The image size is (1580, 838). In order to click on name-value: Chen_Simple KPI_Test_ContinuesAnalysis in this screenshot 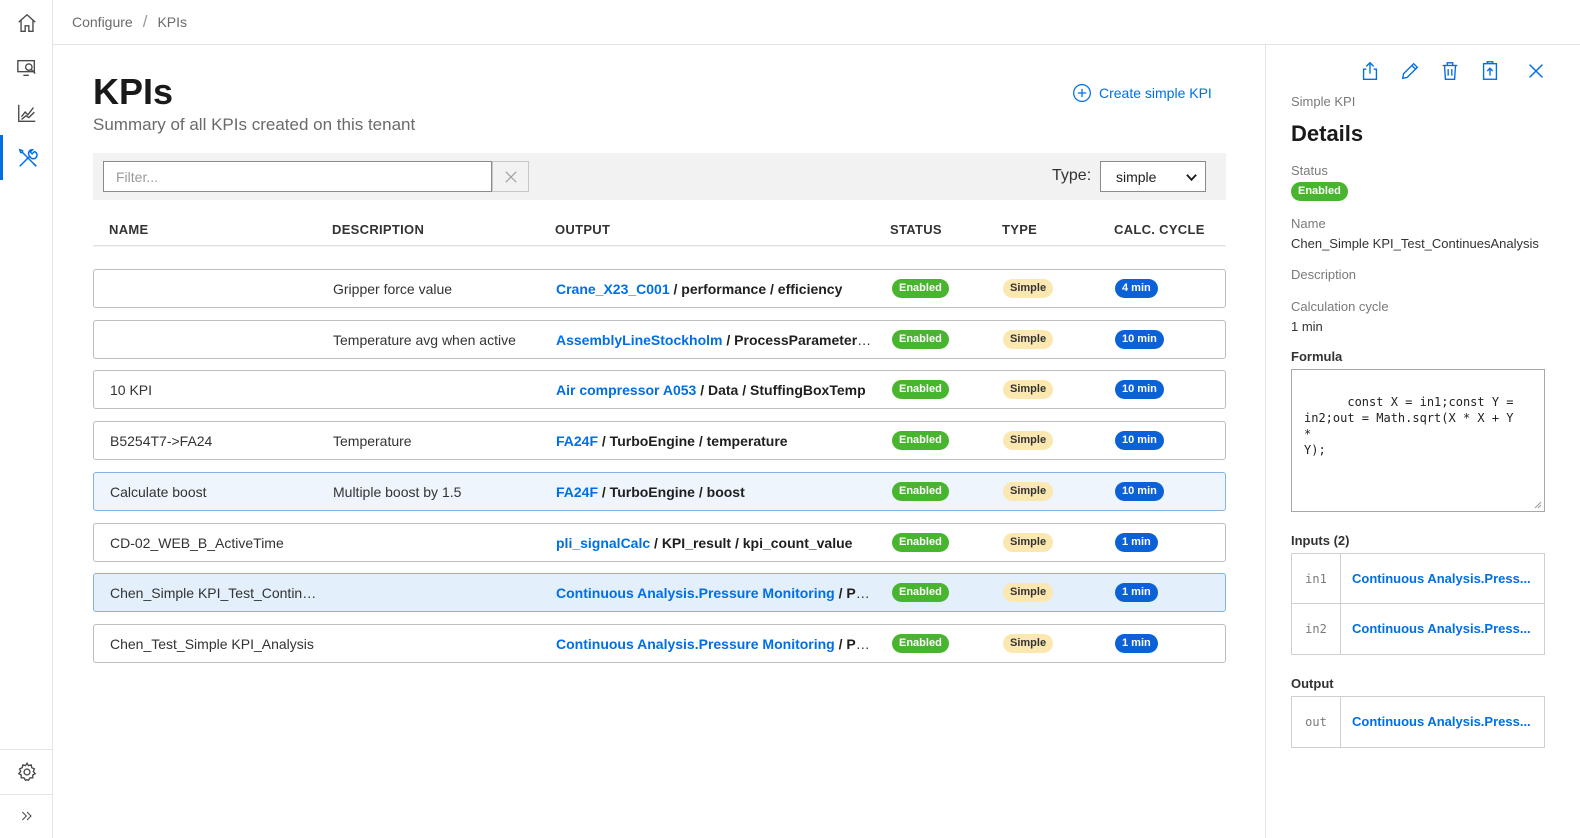, I will do `click(1415, 243)`.